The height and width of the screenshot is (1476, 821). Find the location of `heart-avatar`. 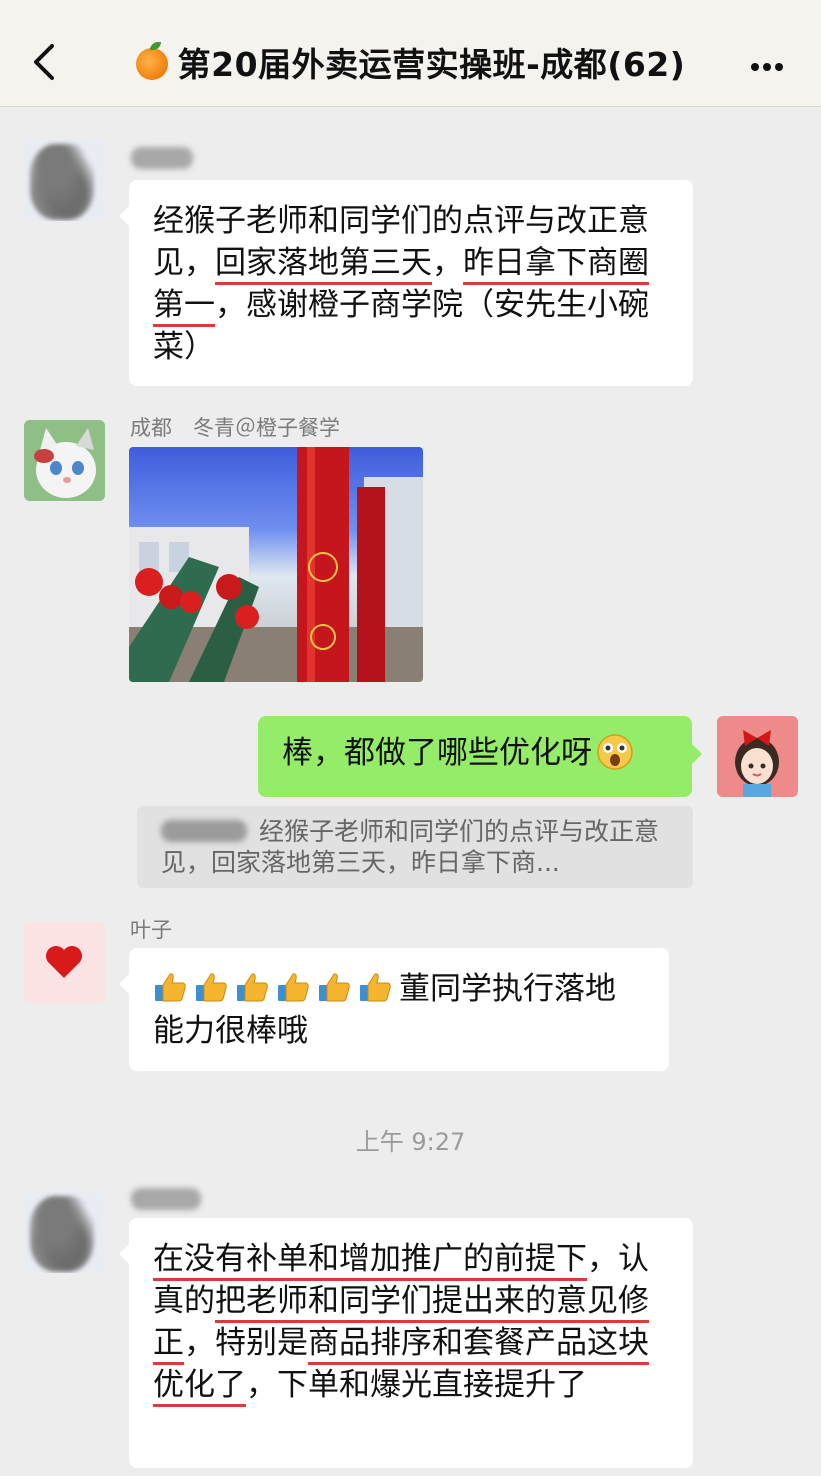

heart-avatar is located at coordinates (64, 962).